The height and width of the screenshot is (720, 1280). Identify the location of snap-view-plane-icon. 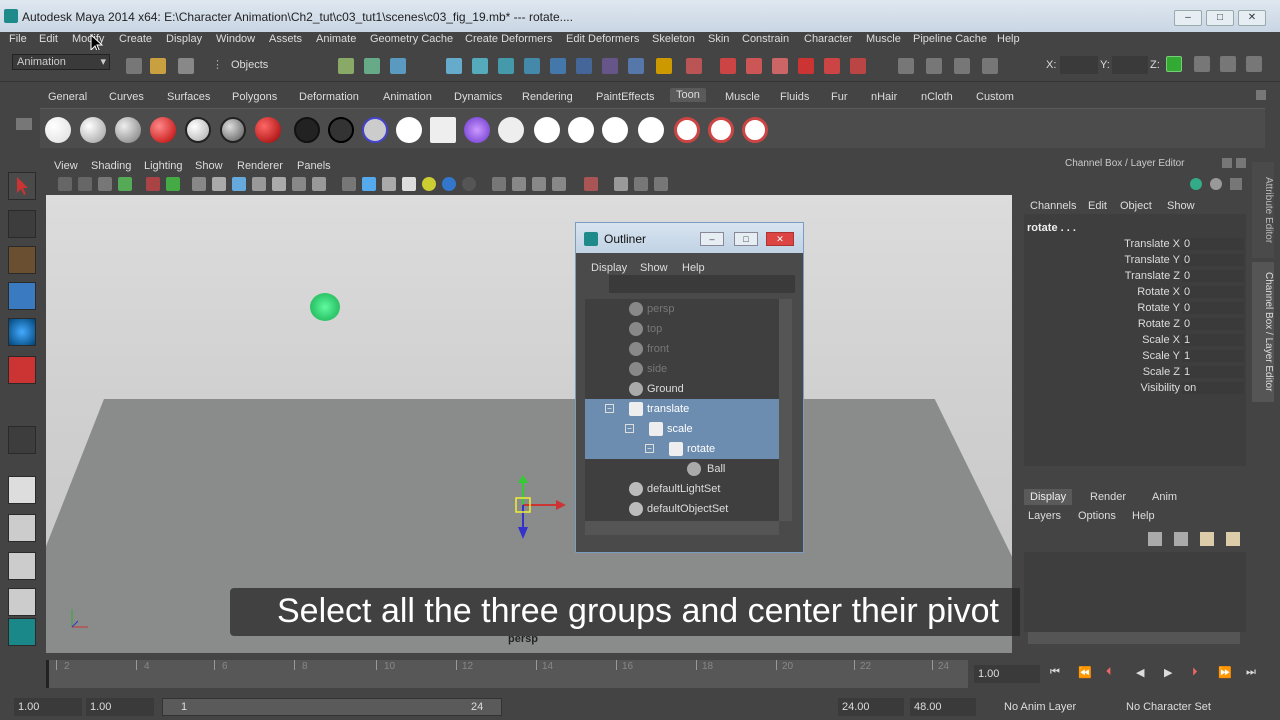
(532, 66).